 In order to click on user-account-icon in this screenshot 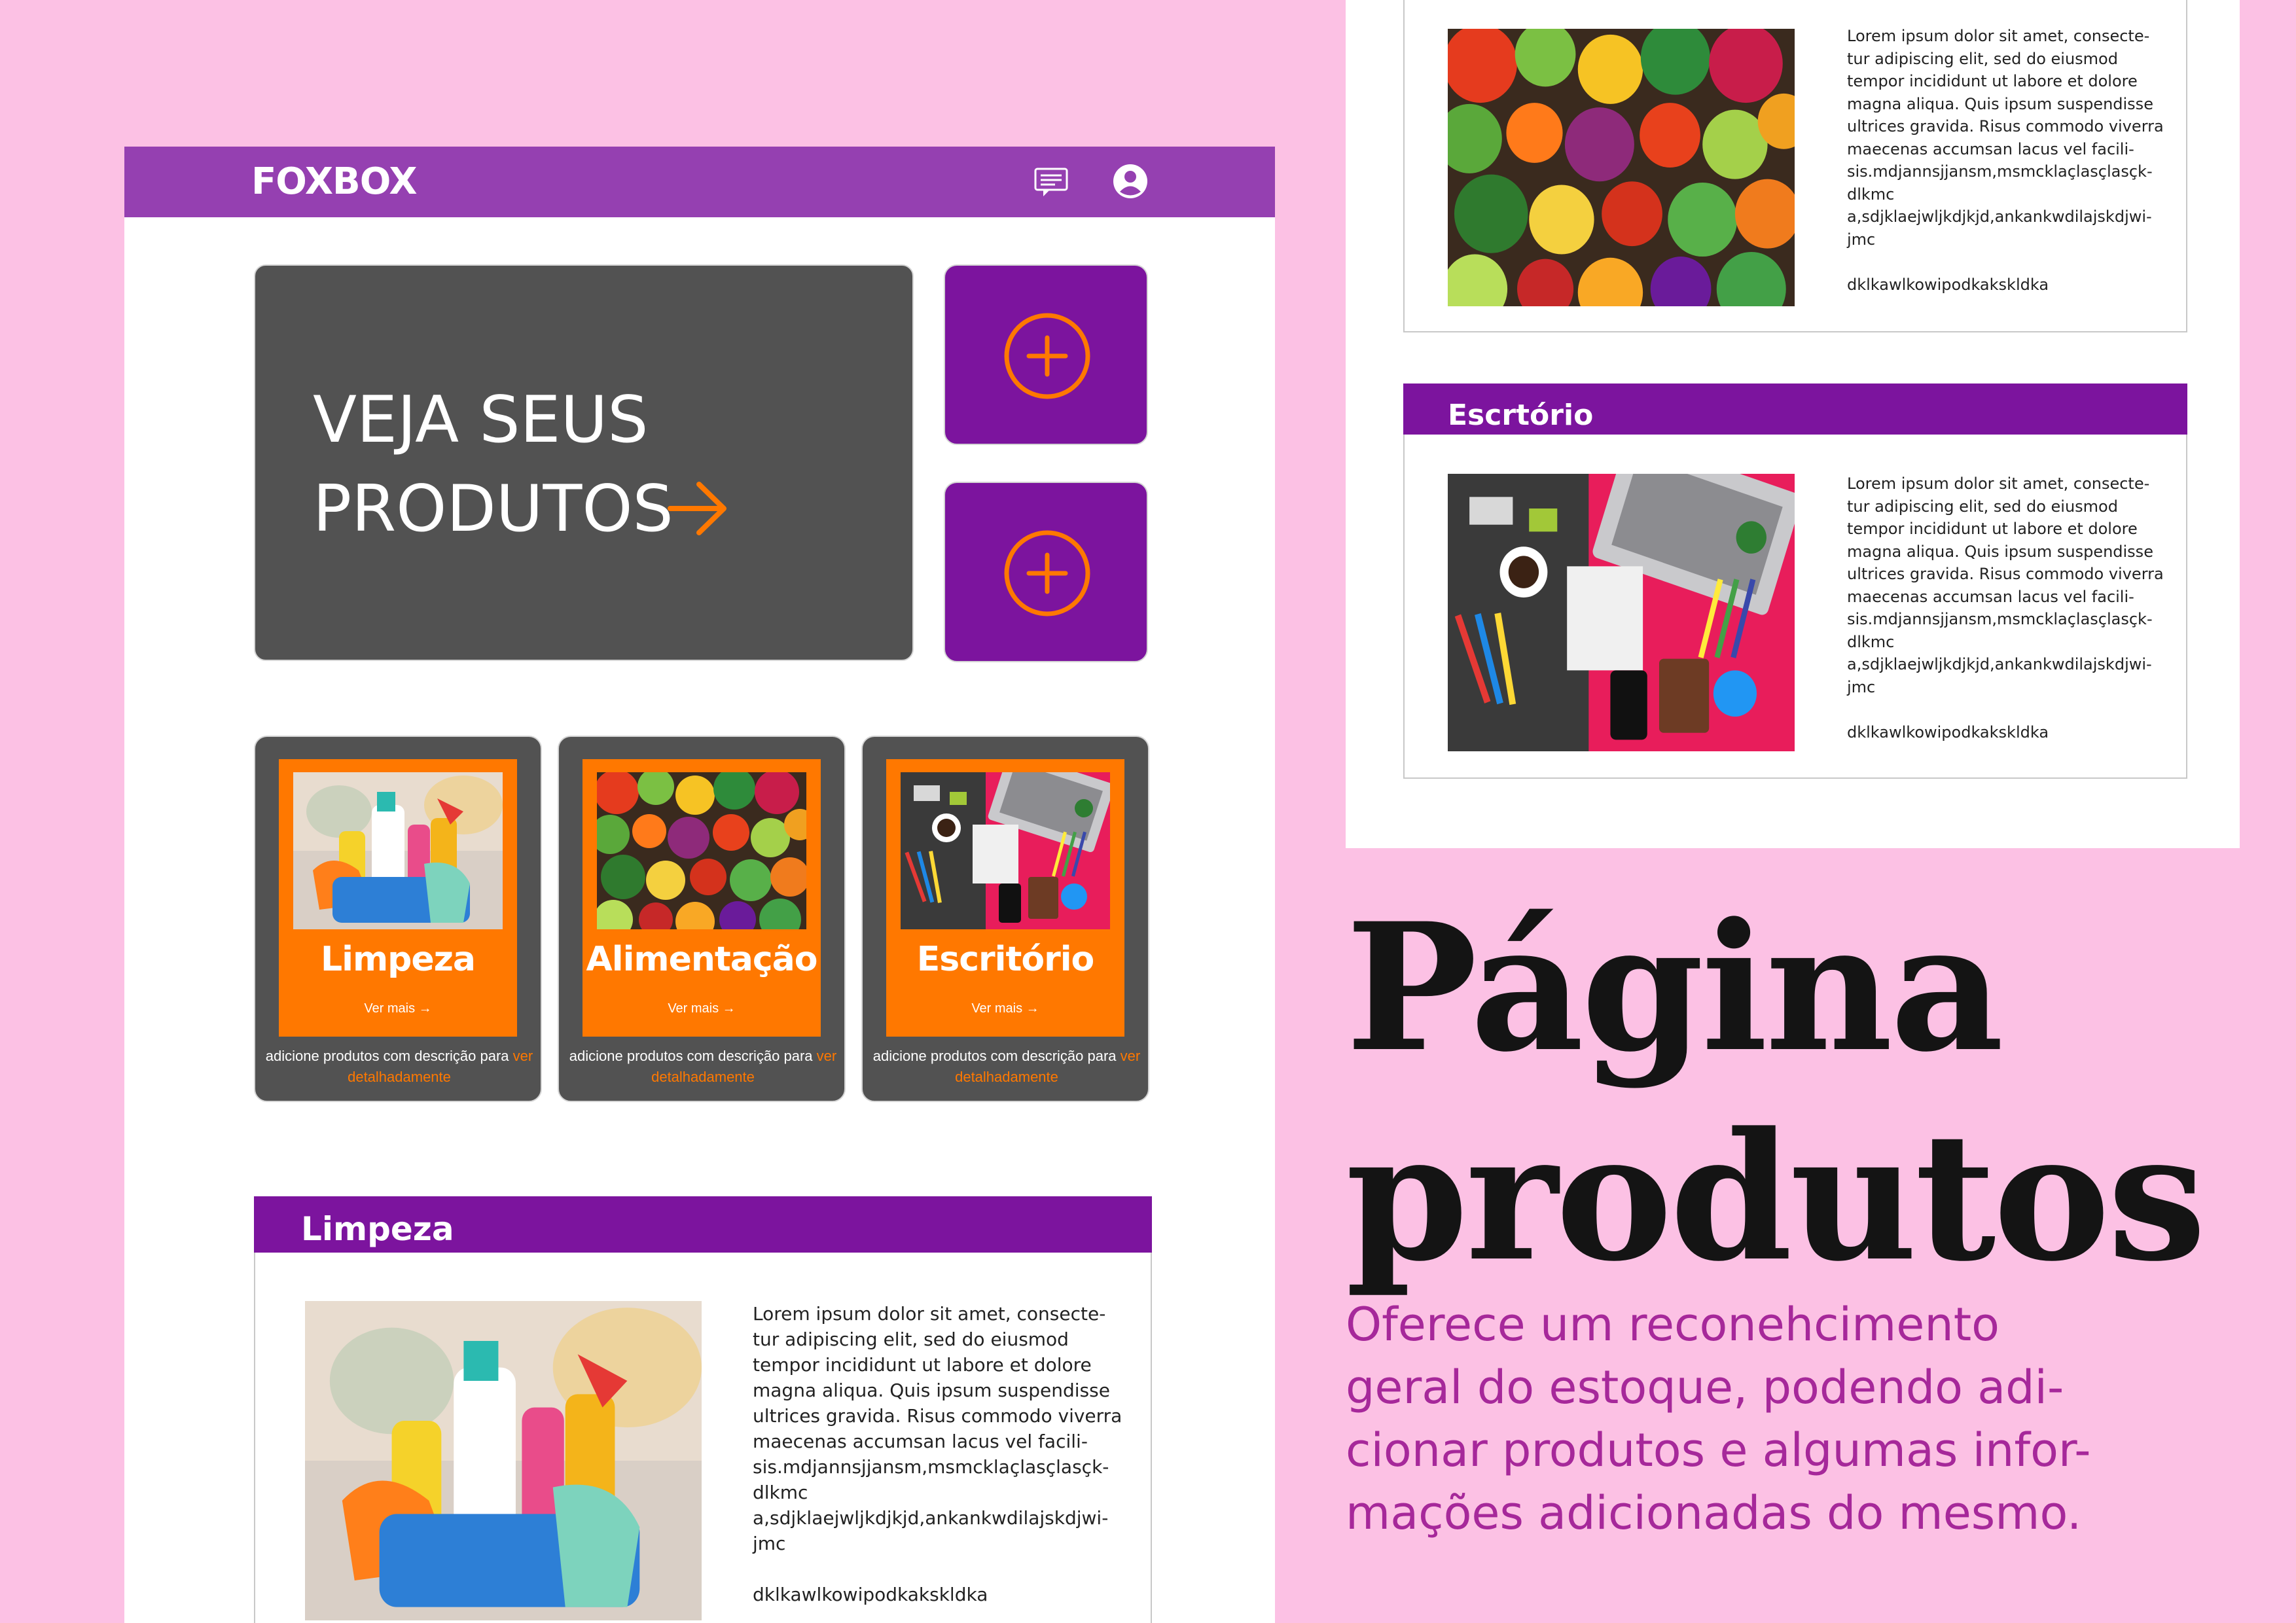, I will do `click(1130, 181)`.